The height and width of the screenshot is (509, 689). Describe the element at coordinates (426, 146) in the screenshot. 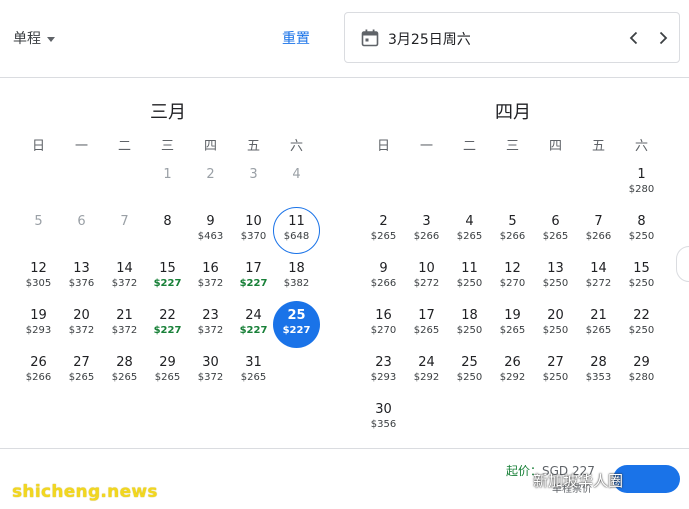

I see `weekday-label: 一` at that location.